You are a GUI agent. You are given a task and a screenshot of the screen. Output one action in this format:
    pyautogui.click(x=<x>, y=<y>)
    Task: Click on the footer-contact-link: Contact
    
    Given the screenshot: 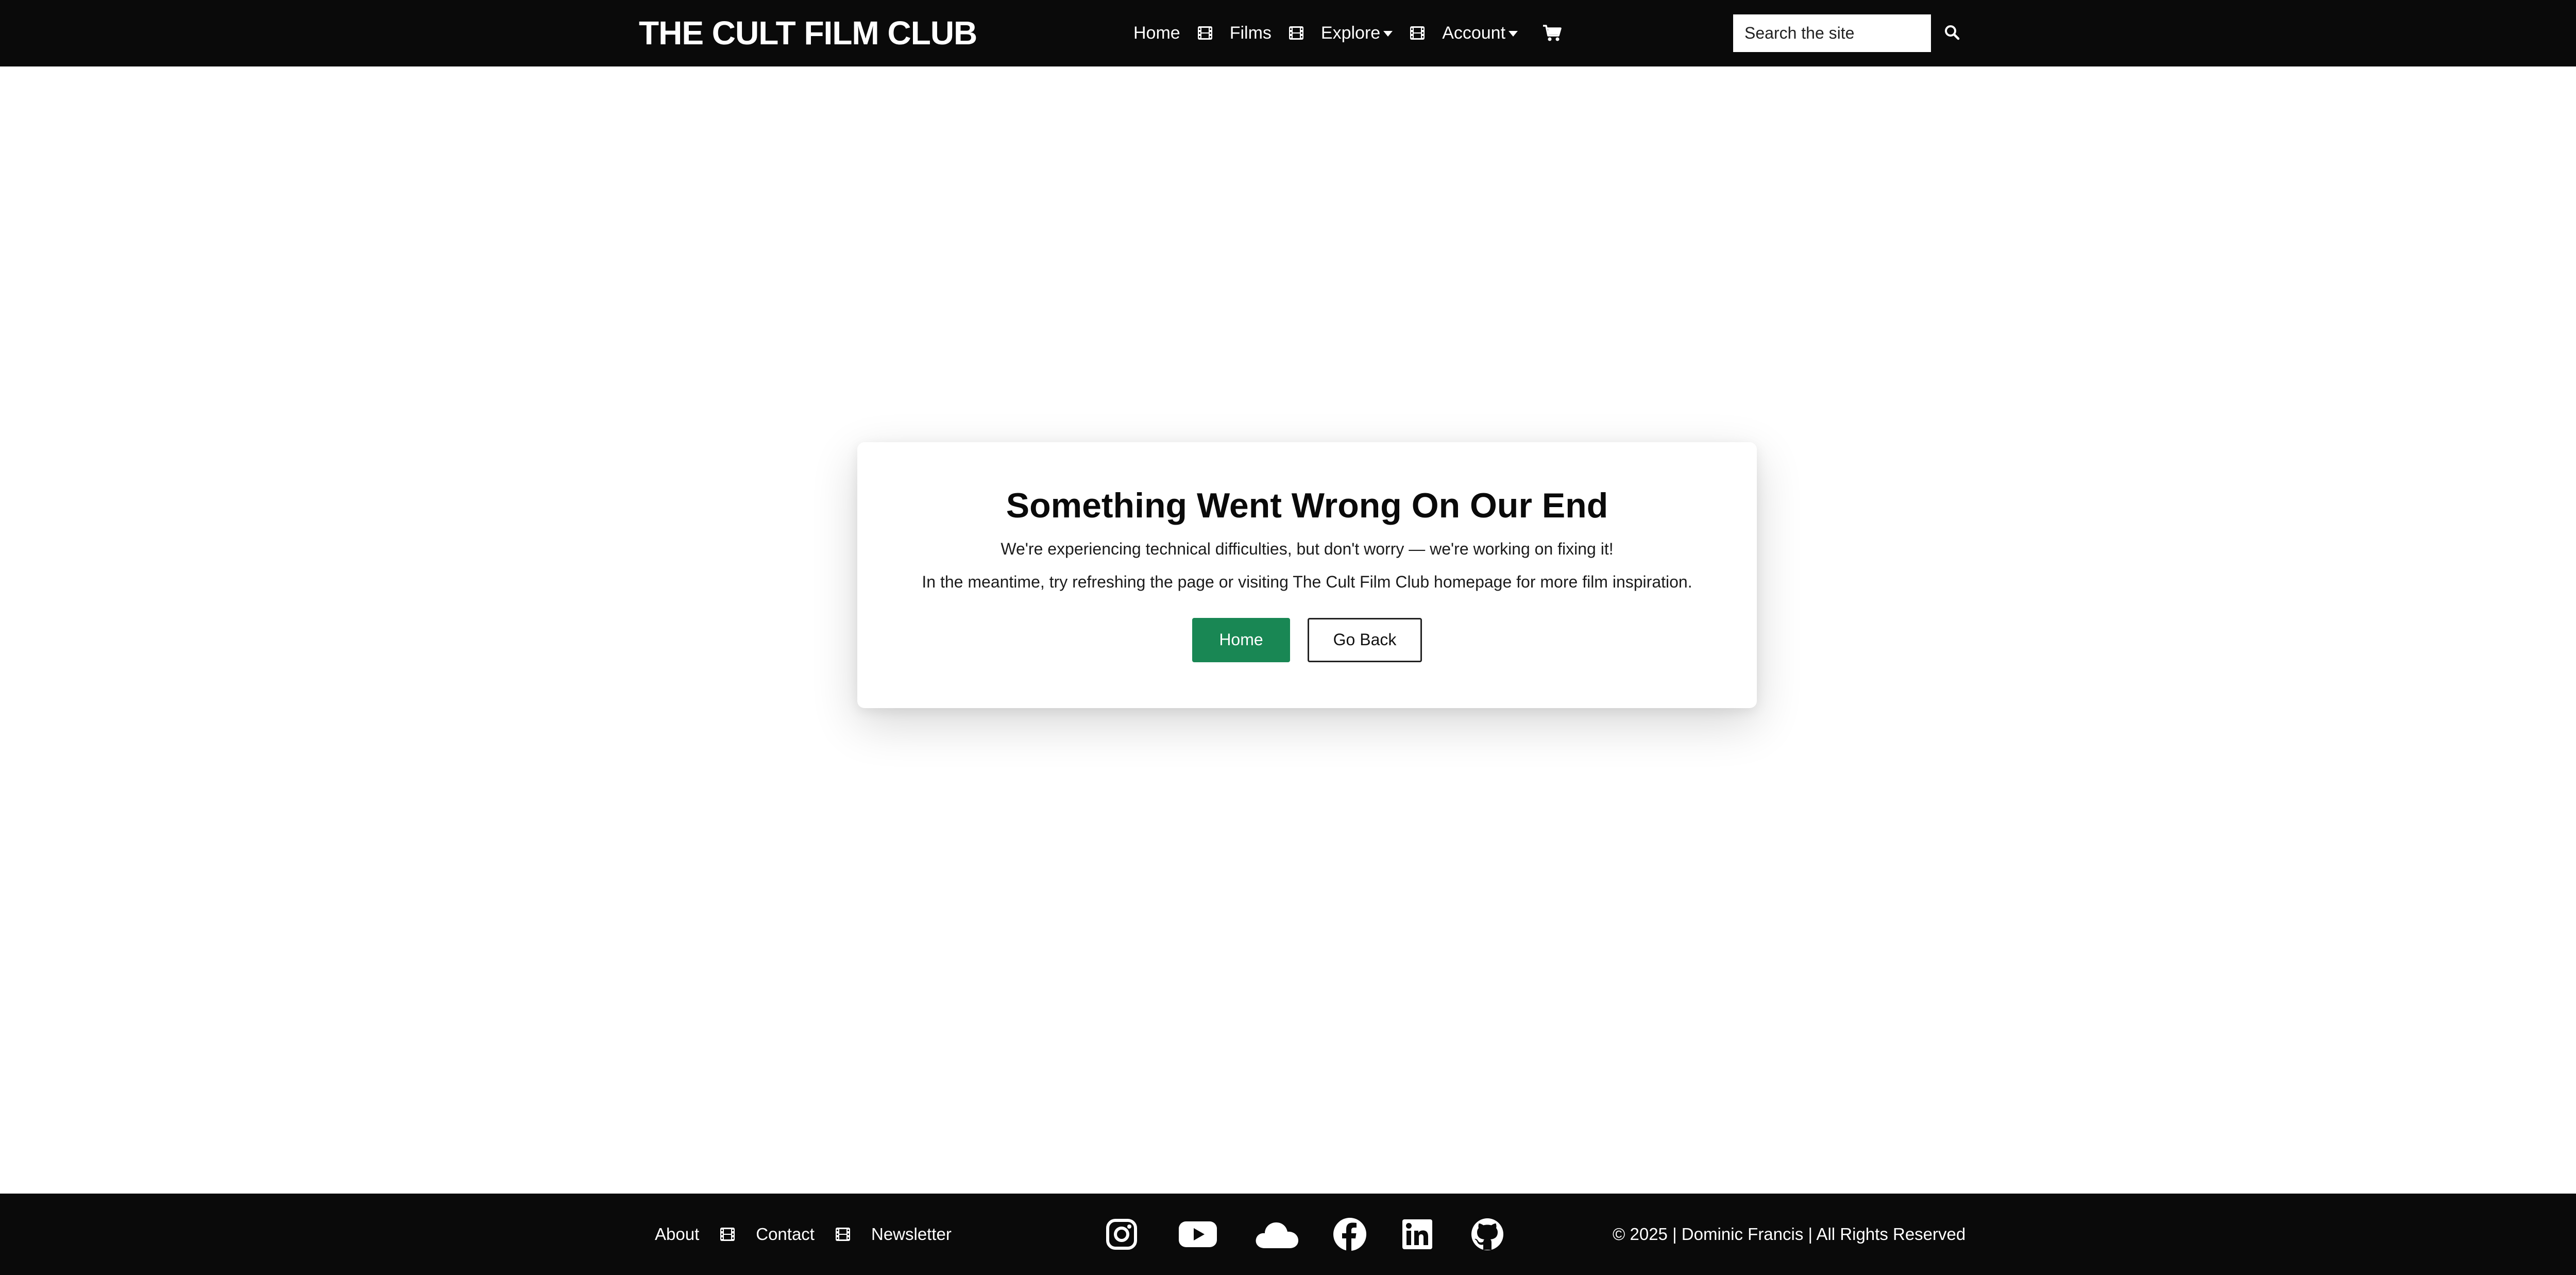 What is the action you would take?
    pyautogui.click(x=785, y=1234)
    